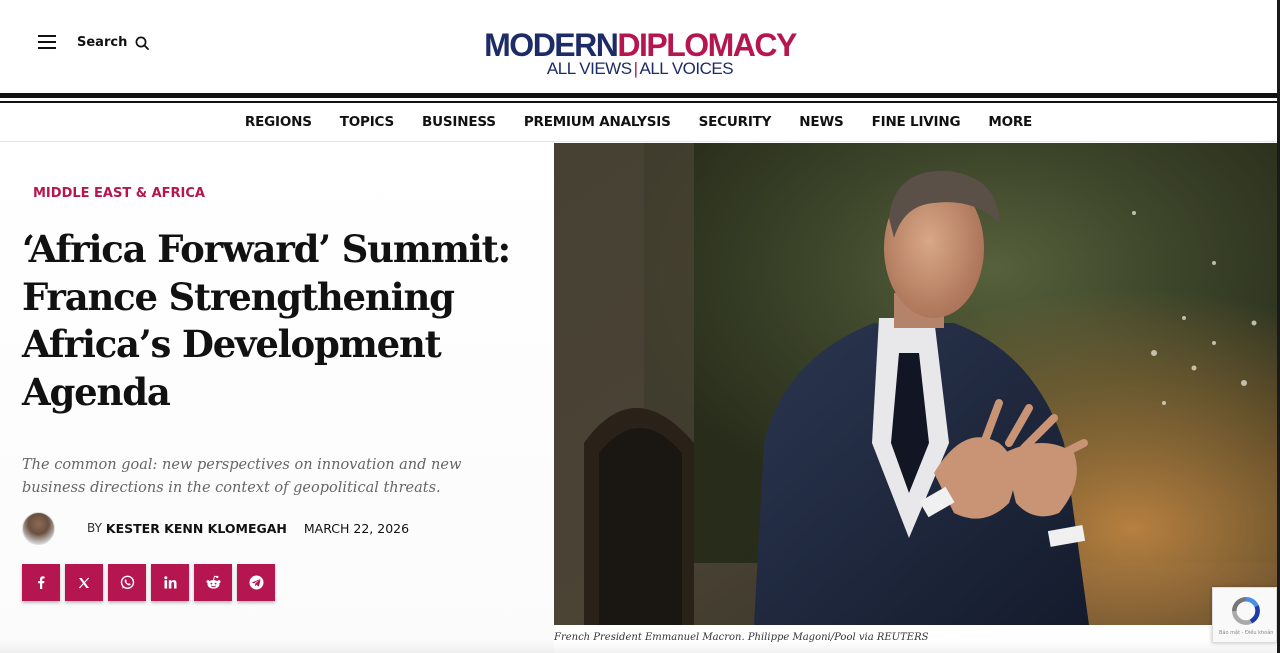 The height and width of the screenshot is (653, 1280). I want to click on byline: BY KESTER KENN KLOMEGAH MARCH 22, 2026, so click(215, 528).